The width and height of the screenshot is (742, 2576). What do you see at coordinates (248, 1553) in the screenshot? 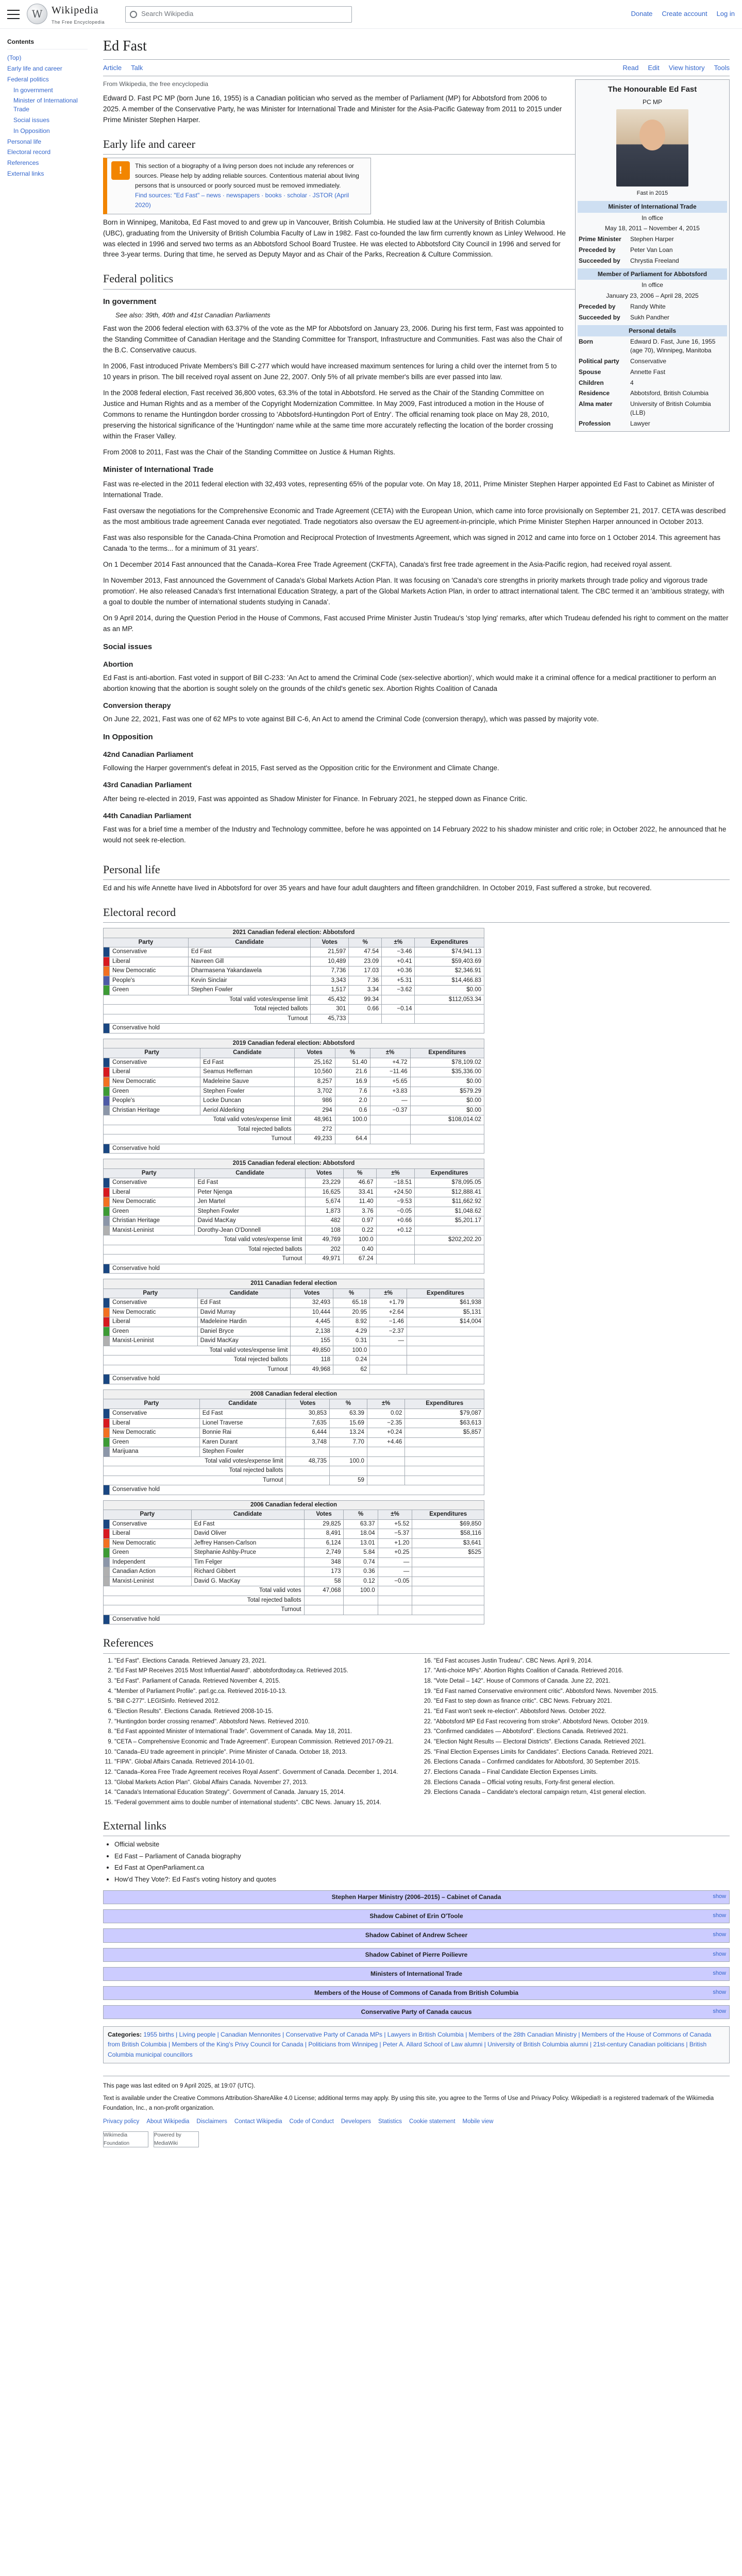
I see `candidate-cell: Stephanie Ashby-Pruce` at bounding box center [248, 1553].